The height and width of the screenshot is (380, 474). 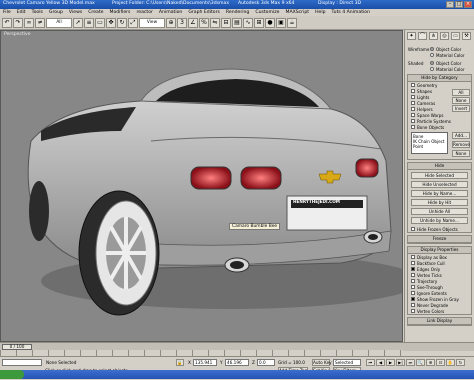 What do you see at coordinates (59, 22) in the screenshot?
I see `selection-filter-dropdown: All` at bounding box center [59, 22].